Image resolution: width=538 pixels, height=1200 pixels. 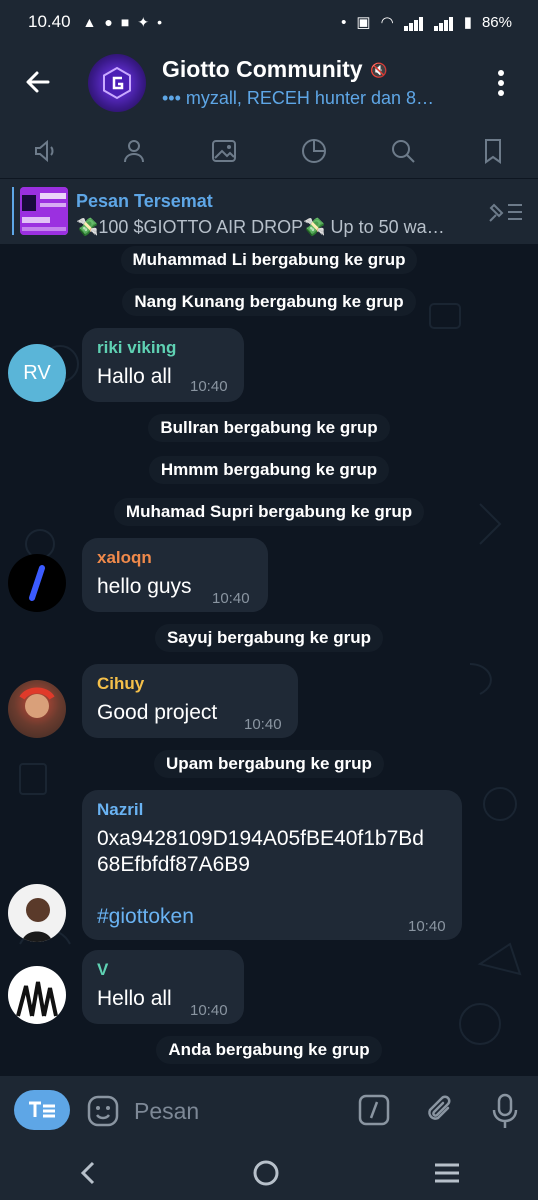 I want to click on signal-icon, so click(x=413, y=22).